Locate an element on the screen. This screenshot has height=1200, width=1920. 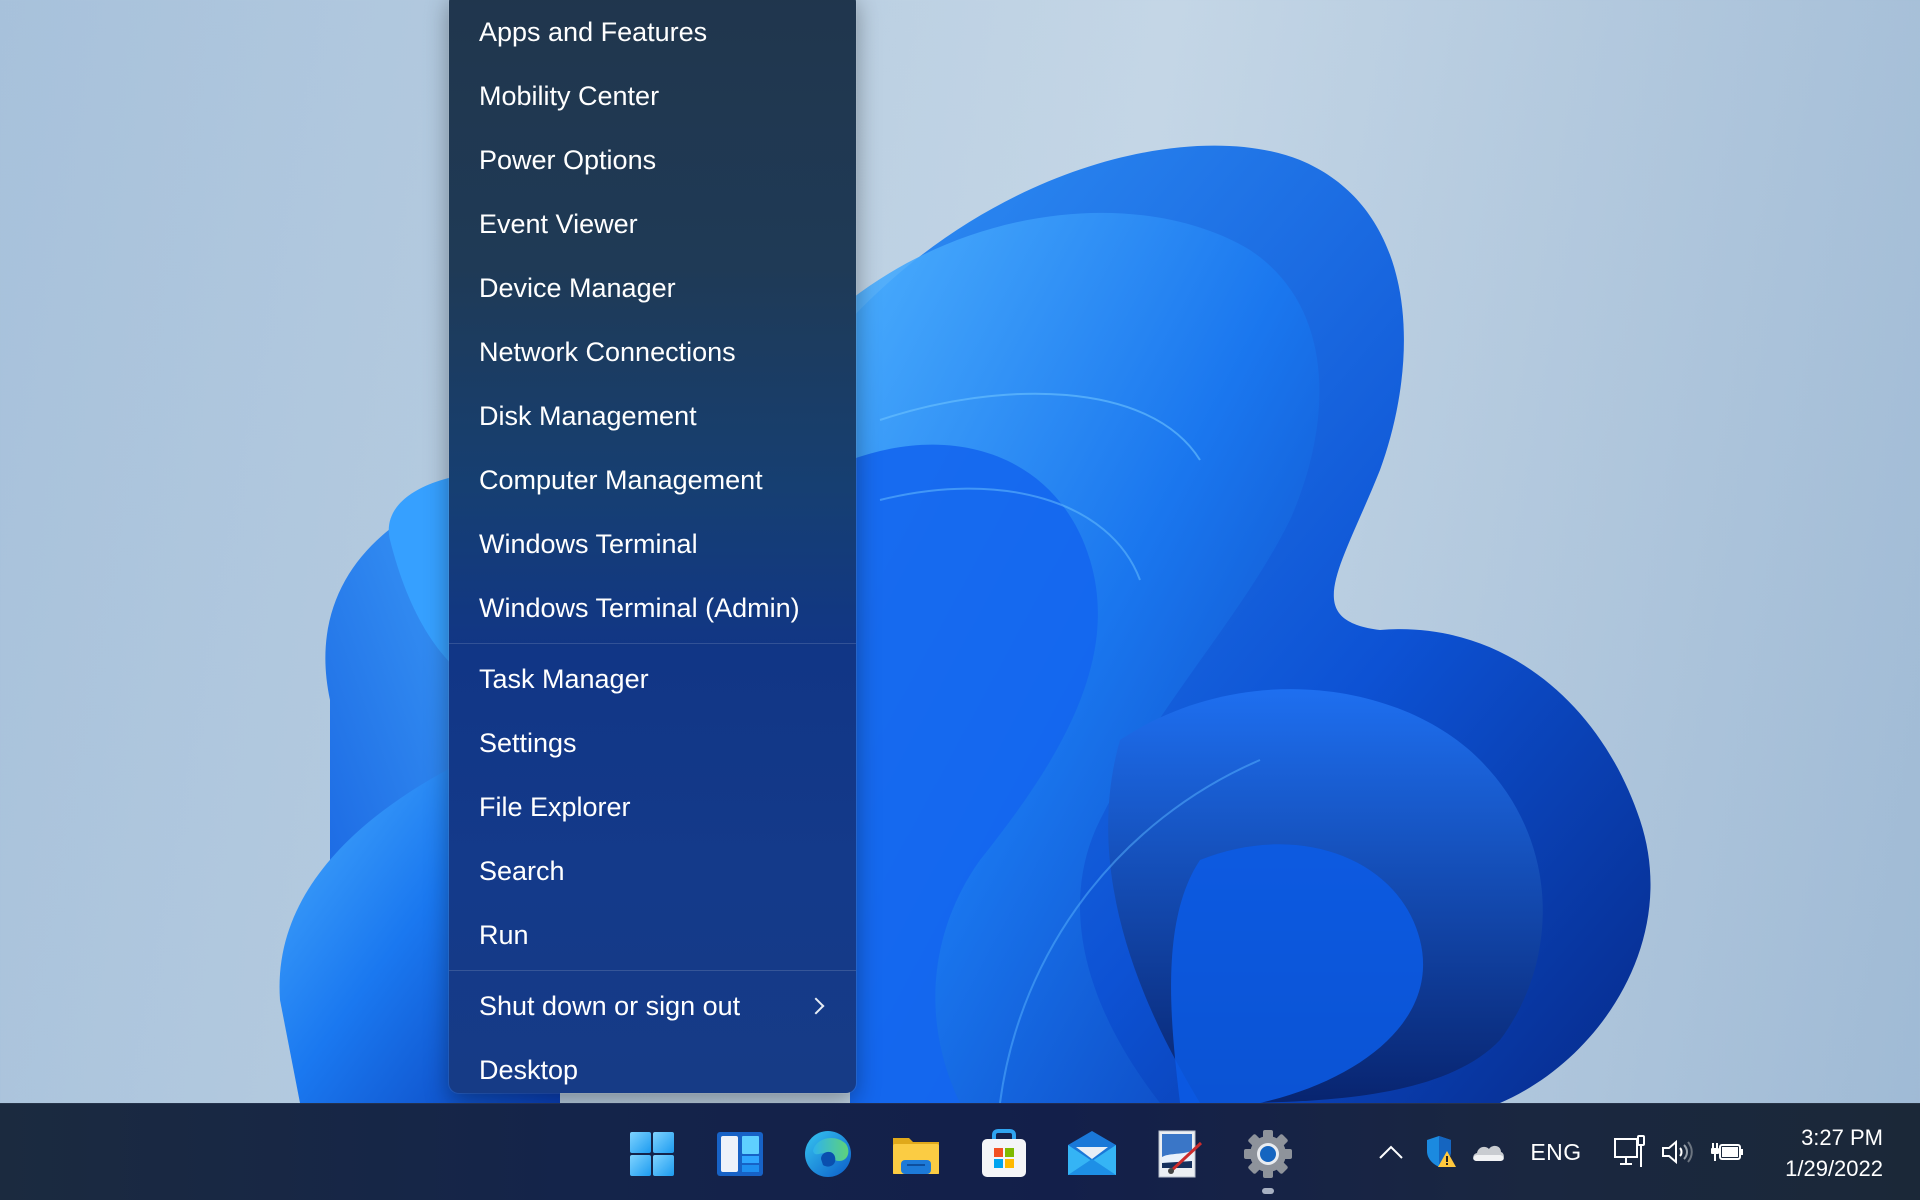
onedrive-tray is located at coordinates (1488, 1152).